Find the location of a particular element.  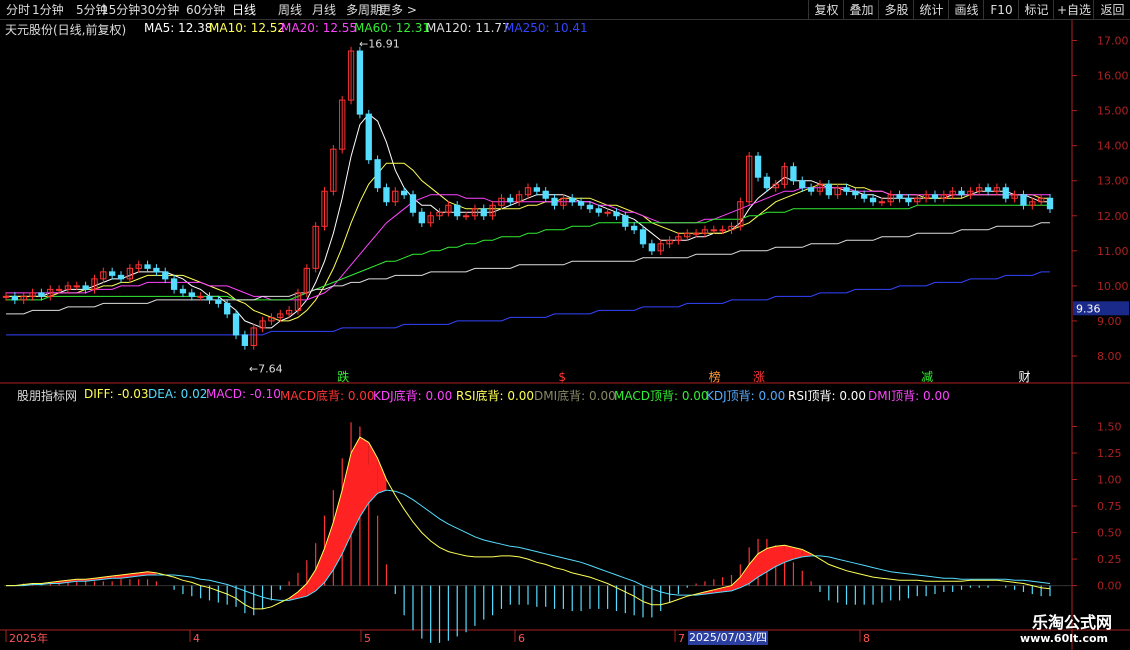

main-tick-label: 10.00 is located at coordinates (1113, 286).